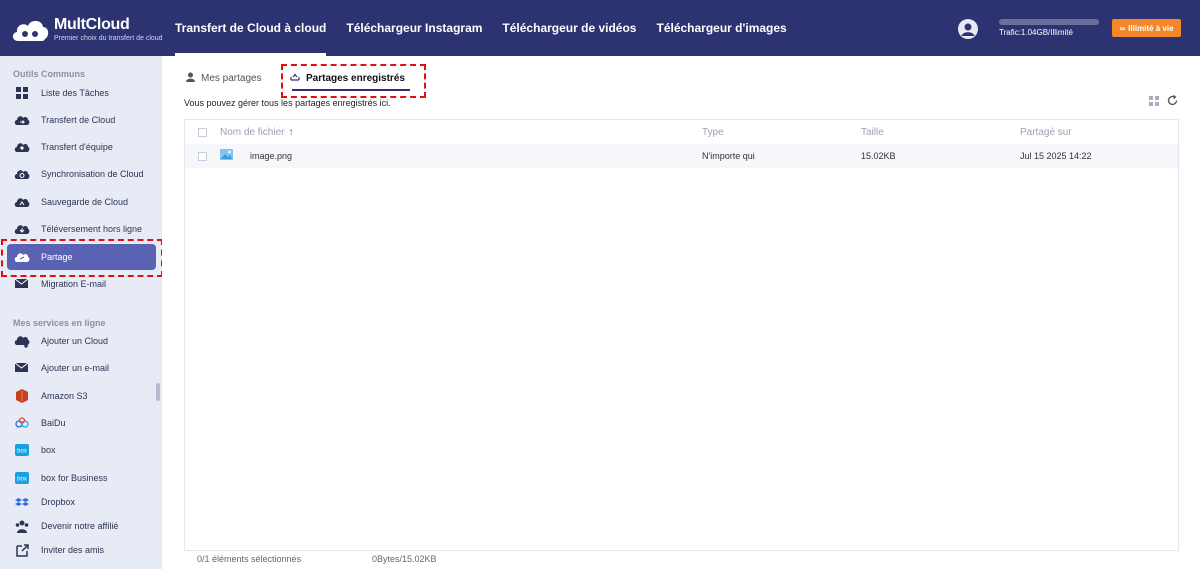 The image size is (1200, 569). What do you see at coordinates (22, 284) in the screenshot?
I see `email-migration-icon` at bounding box center [22, 284].